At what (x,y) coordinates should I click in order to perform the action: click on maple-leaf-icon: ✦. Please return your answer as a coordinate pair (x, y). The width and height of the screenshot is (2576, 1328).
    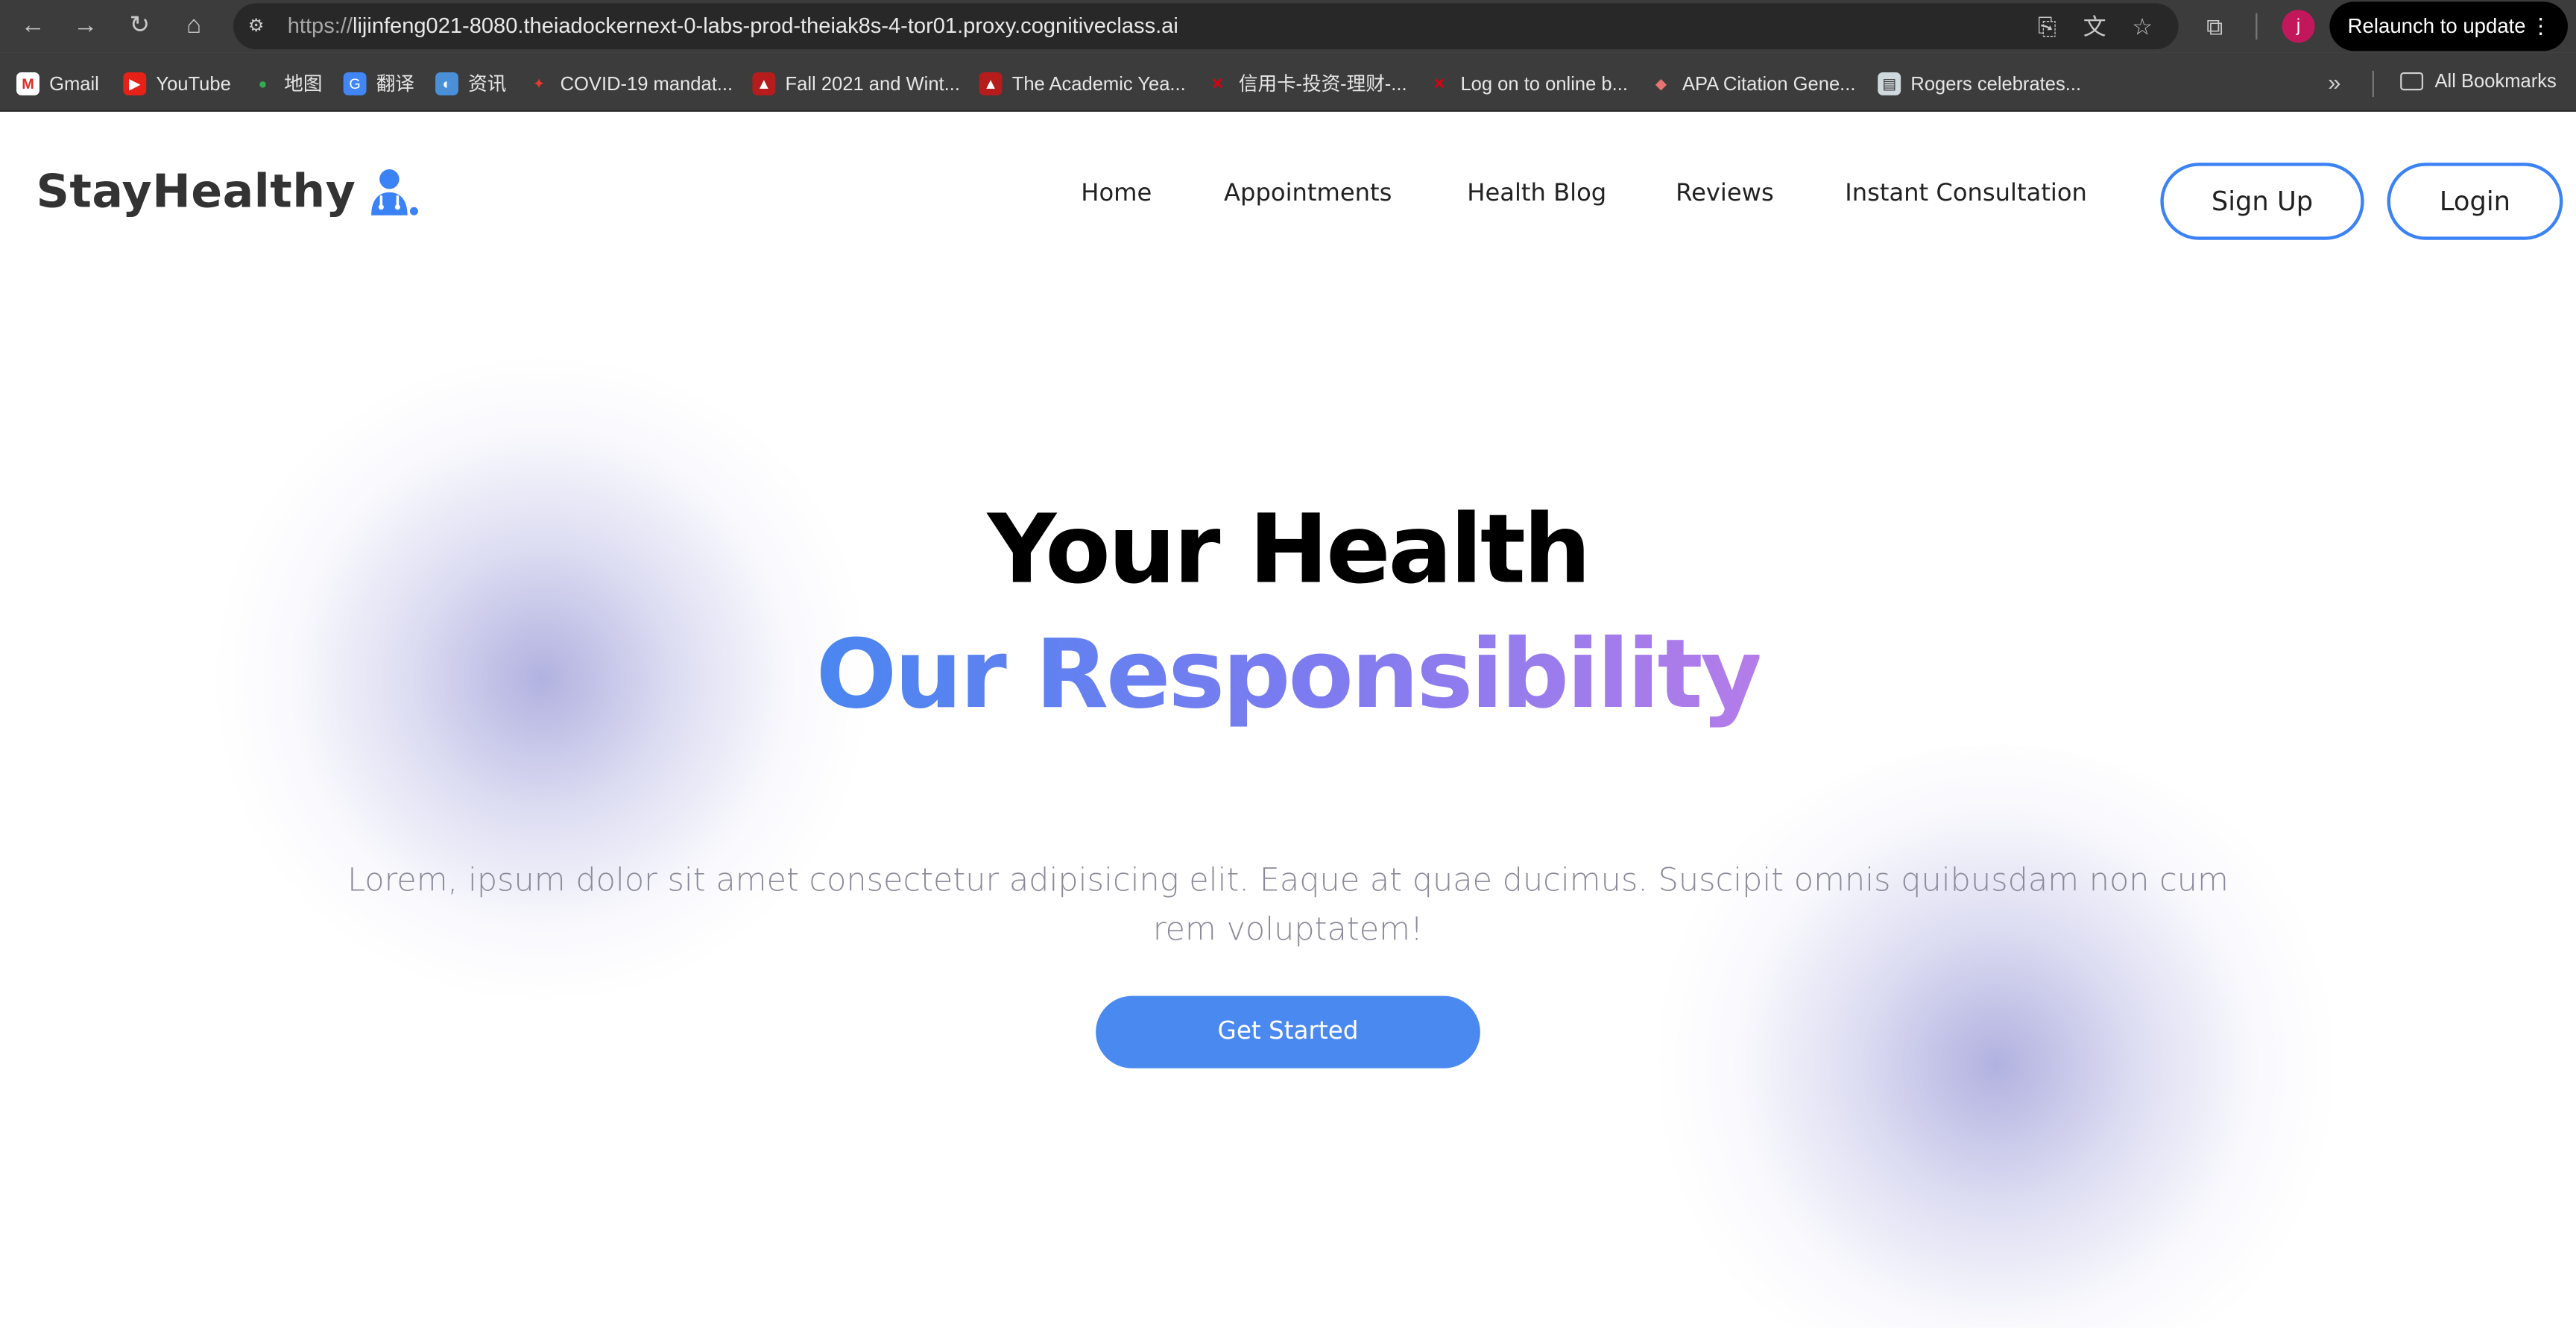
    Looking at the image, I should click on (539, 83).